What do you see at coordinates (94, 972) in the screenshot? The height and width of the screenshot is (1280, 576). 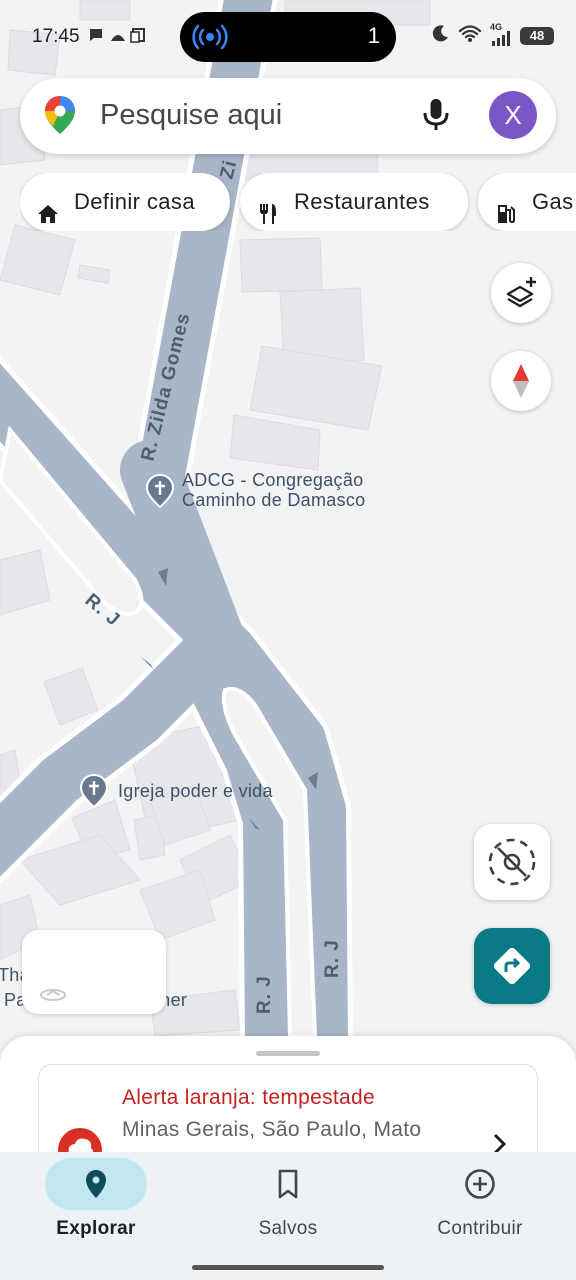 I see `street-view-thumbnail` at bounding box center [94, 972].